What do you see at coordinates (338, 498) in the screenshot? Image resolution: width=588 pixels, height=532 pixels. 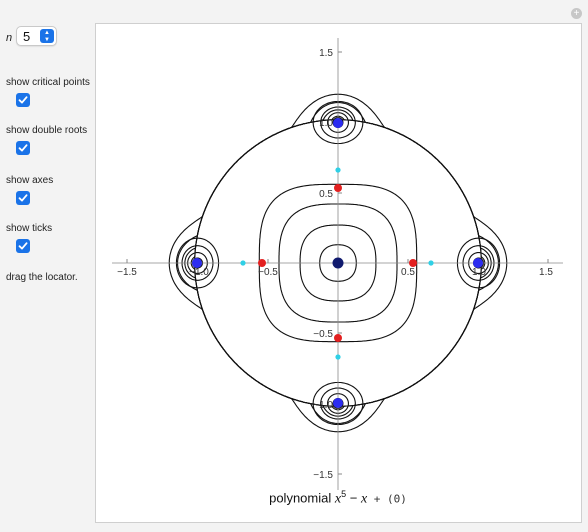 I see `polynomial-caption: polynomial x5 − x + (0)` at bounding box center [338, 498].